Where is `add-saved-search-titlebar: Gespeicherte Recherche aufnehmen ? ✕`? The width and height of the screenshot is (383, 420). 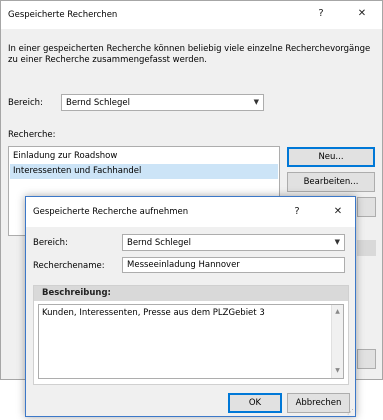 add-saved-search-titlebar: Gespeicherte Recherche aufnehmen ? ✕ is located at coordinates (190, 212).